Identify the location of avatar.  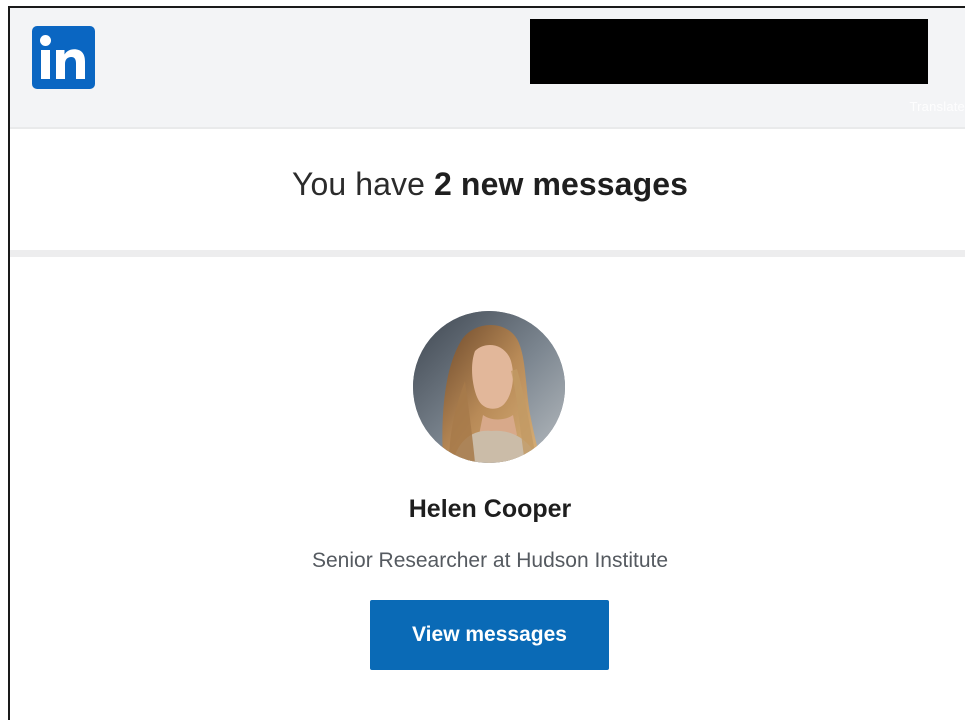
(489, 387).